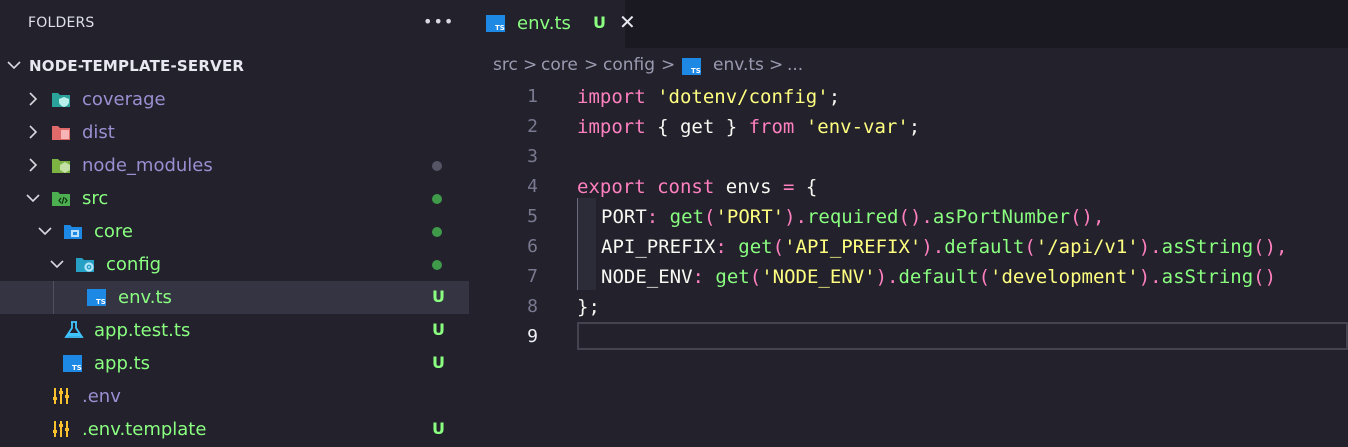 This screenshot has width=1348, height=447. I want to click on token-function: asPortNumber, so click(1001, 217).